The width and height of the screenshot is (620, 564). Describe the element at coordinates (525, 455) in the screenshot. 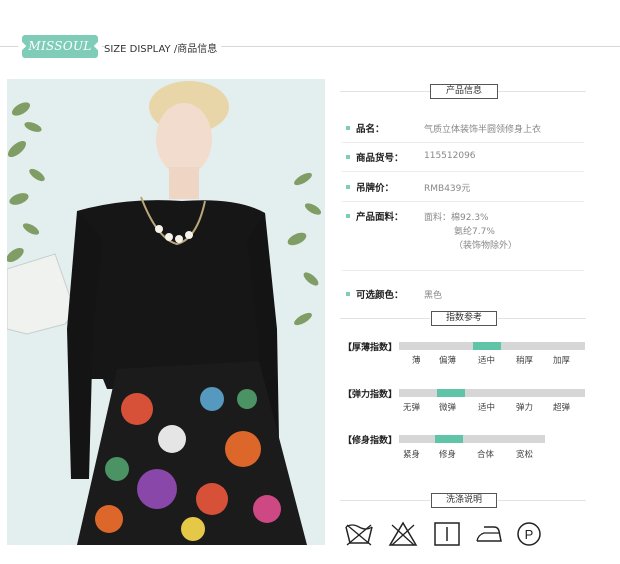

I see `fit-tick: 宽松` at that location.